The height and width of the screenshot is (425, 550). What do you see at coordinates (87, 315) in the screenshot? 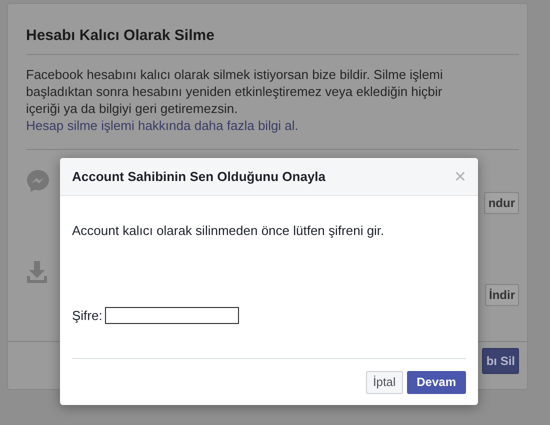
I see `password-label: Şifre:` at bounding box center [87, 315].